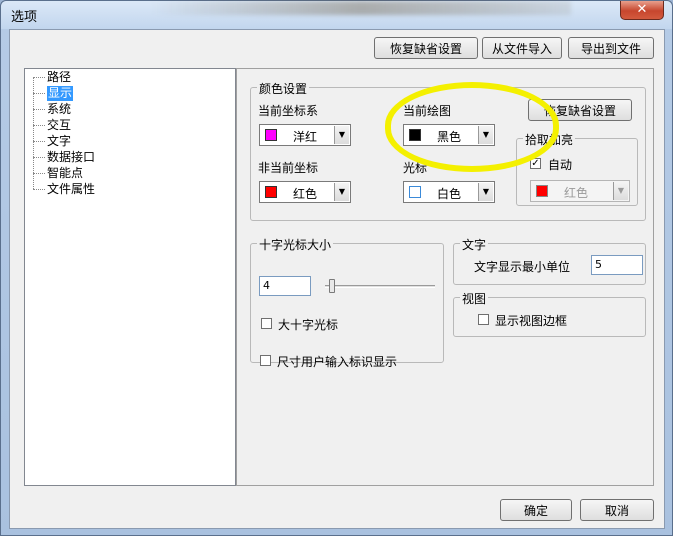 The image size is (673, 536). What do you see at coordinates (59, 109) in the screenshot?
I see `tree-item-label: 系统` at bounding box center [59, 109].